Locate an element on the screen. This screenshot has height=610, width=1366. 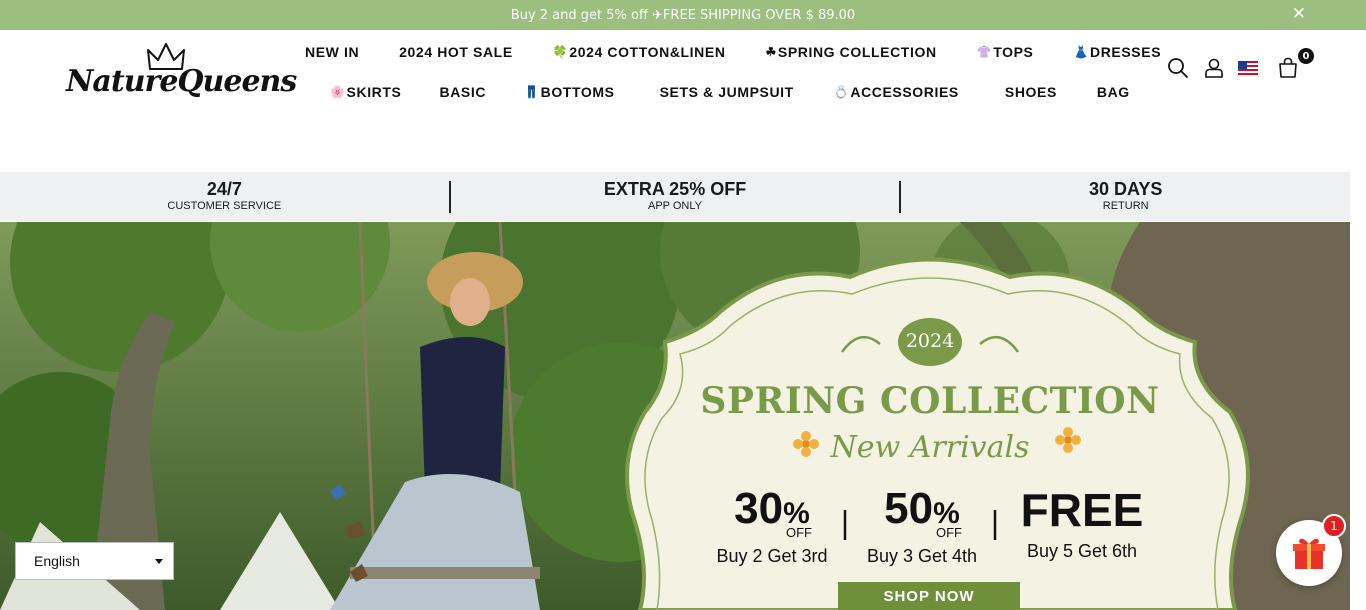
benefit-customer-service: 24/7 CUSTOMER SERVICE is located at coordinates (224, 196).